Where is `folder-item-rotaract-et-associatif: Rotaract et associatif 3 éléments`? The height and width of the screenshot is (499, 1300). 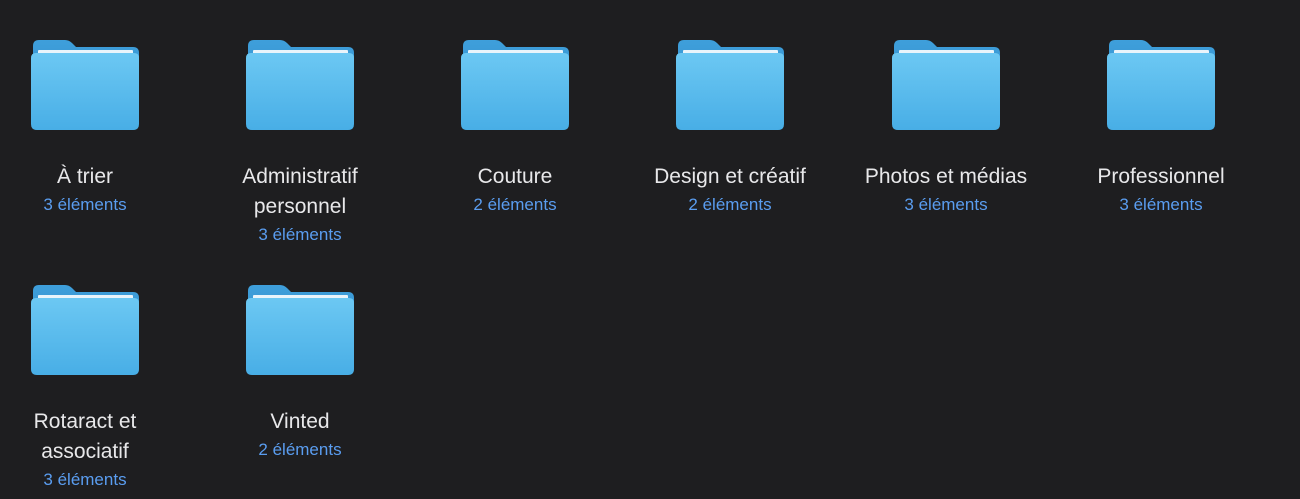 folder-item-rotaract-et-associatif: Rotaract et associatif 3 éléments is located at coordinates (92, 390).